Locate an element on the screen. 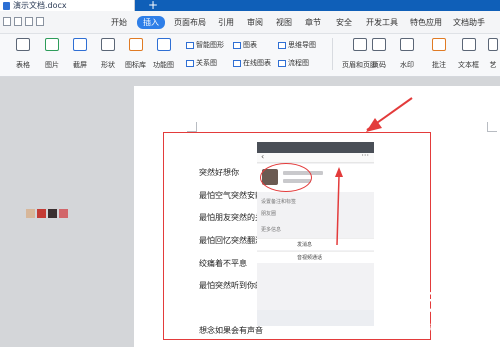 This screenshot has width=500, height=347. mindmap-label: 思维导图 is located at coordinates (302, 45).